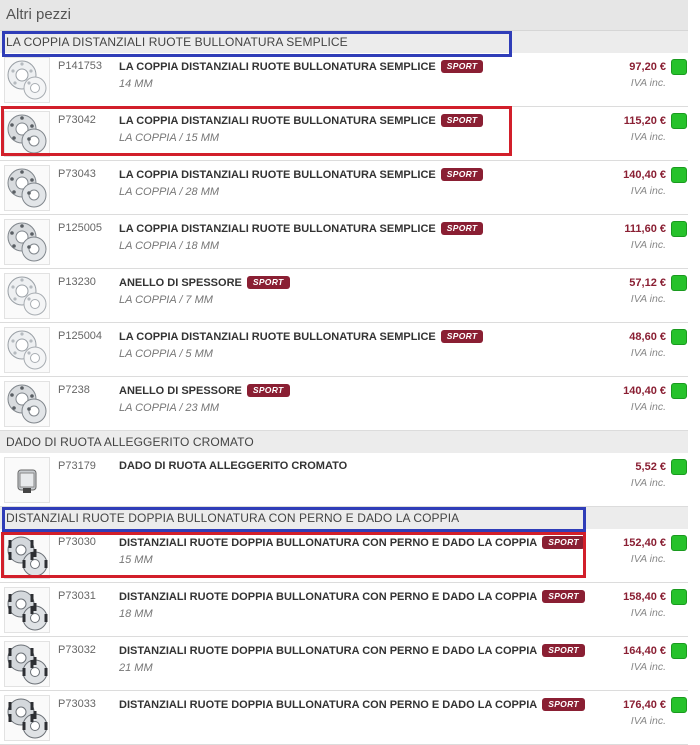 Image resolution: width=700 pixels, height=745 pixels. What do you see at coordinates (77, 466) in the screenshot?
I see `product-code: P73179` at bounding box center [77, 466].